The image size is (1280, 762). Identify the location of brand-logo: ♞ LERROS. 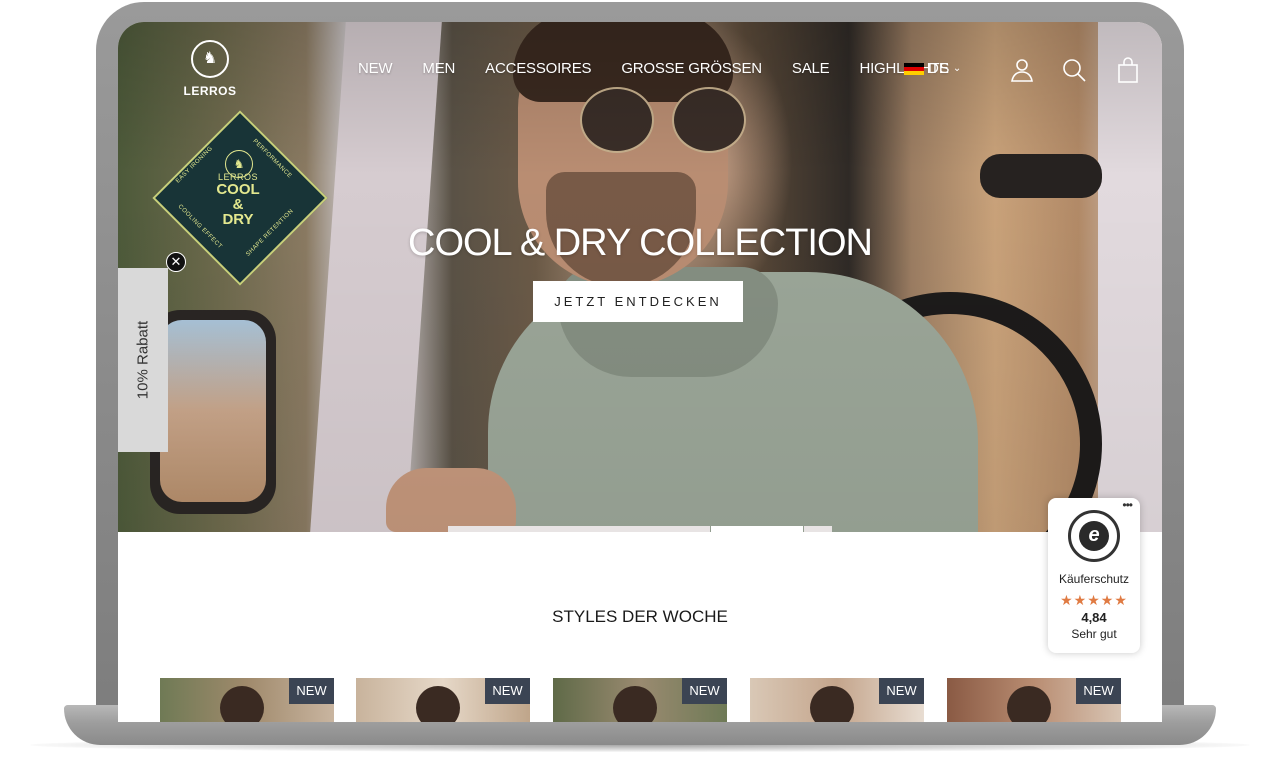
(210, 69).